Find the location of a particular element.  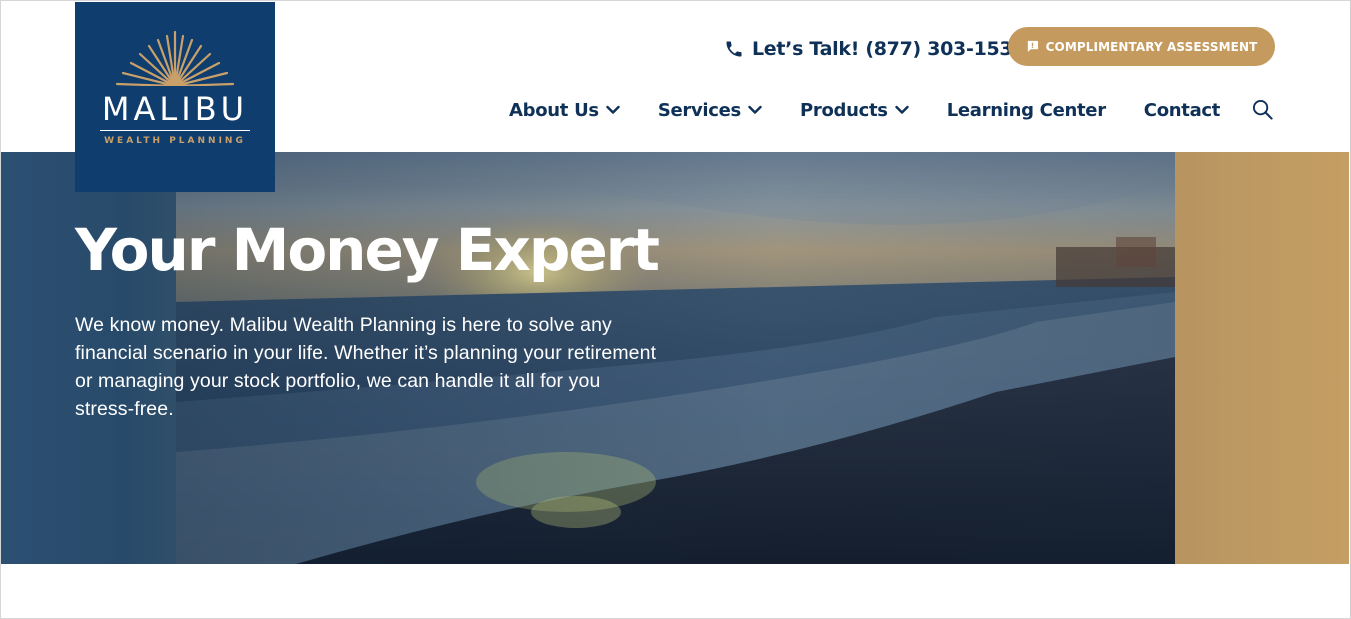

complimentary-assessment-button: COMPLIMENTARY ASSESSMENT is located at coordinates (1141, 46).